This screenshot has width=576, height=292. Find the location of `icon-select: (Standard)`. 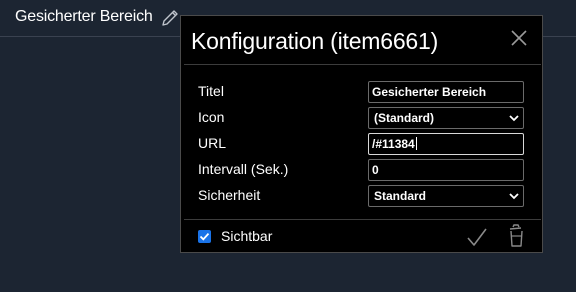

icon-select: (Standard) is located at coordinates (446, 118).